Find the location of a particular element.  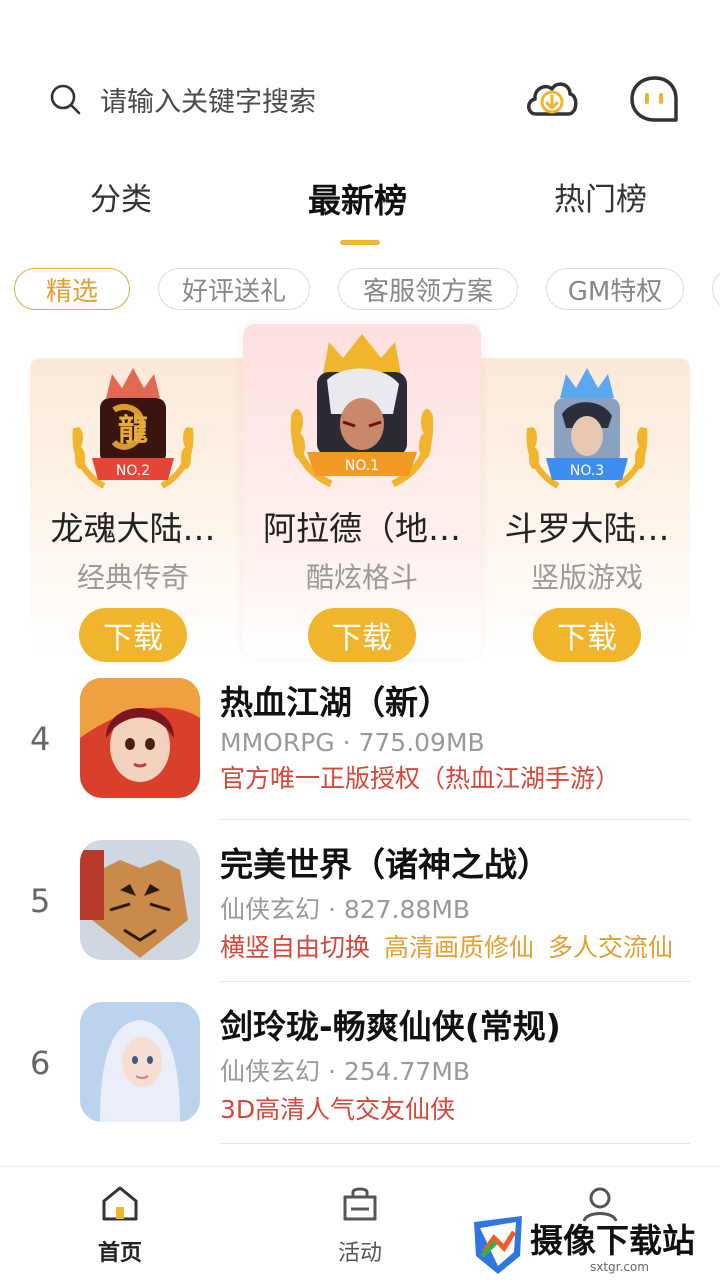

active-tab-indicator is located at coordinates (360, 242).